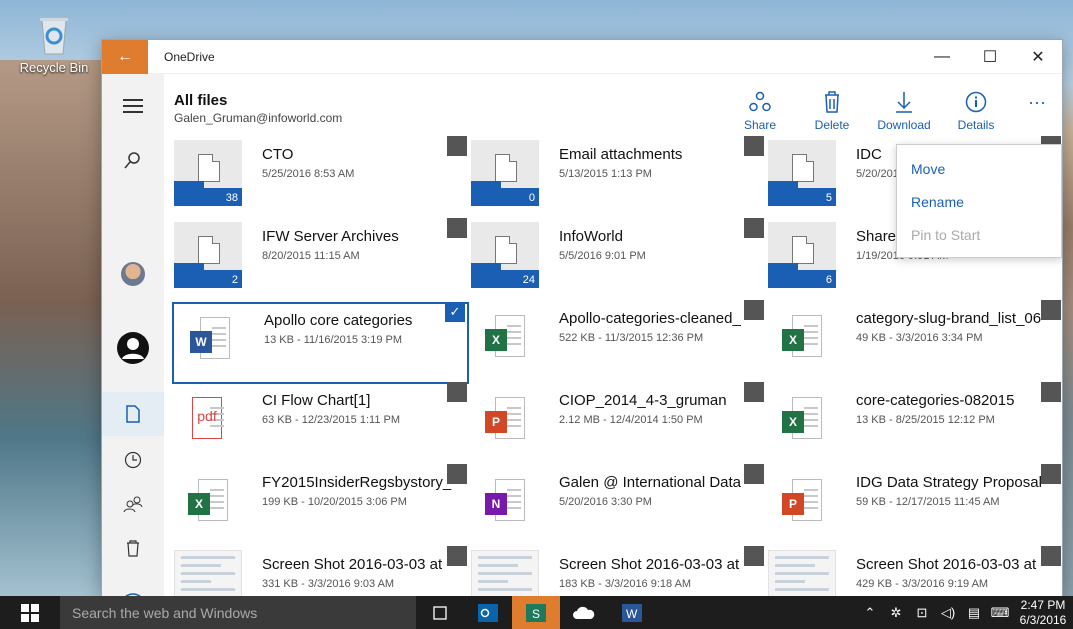 The image size is (1073, 629). What do you see at coordinates (133, 460) in the screenshot?
I see `nav-recent` at bounding box center [133, 460].